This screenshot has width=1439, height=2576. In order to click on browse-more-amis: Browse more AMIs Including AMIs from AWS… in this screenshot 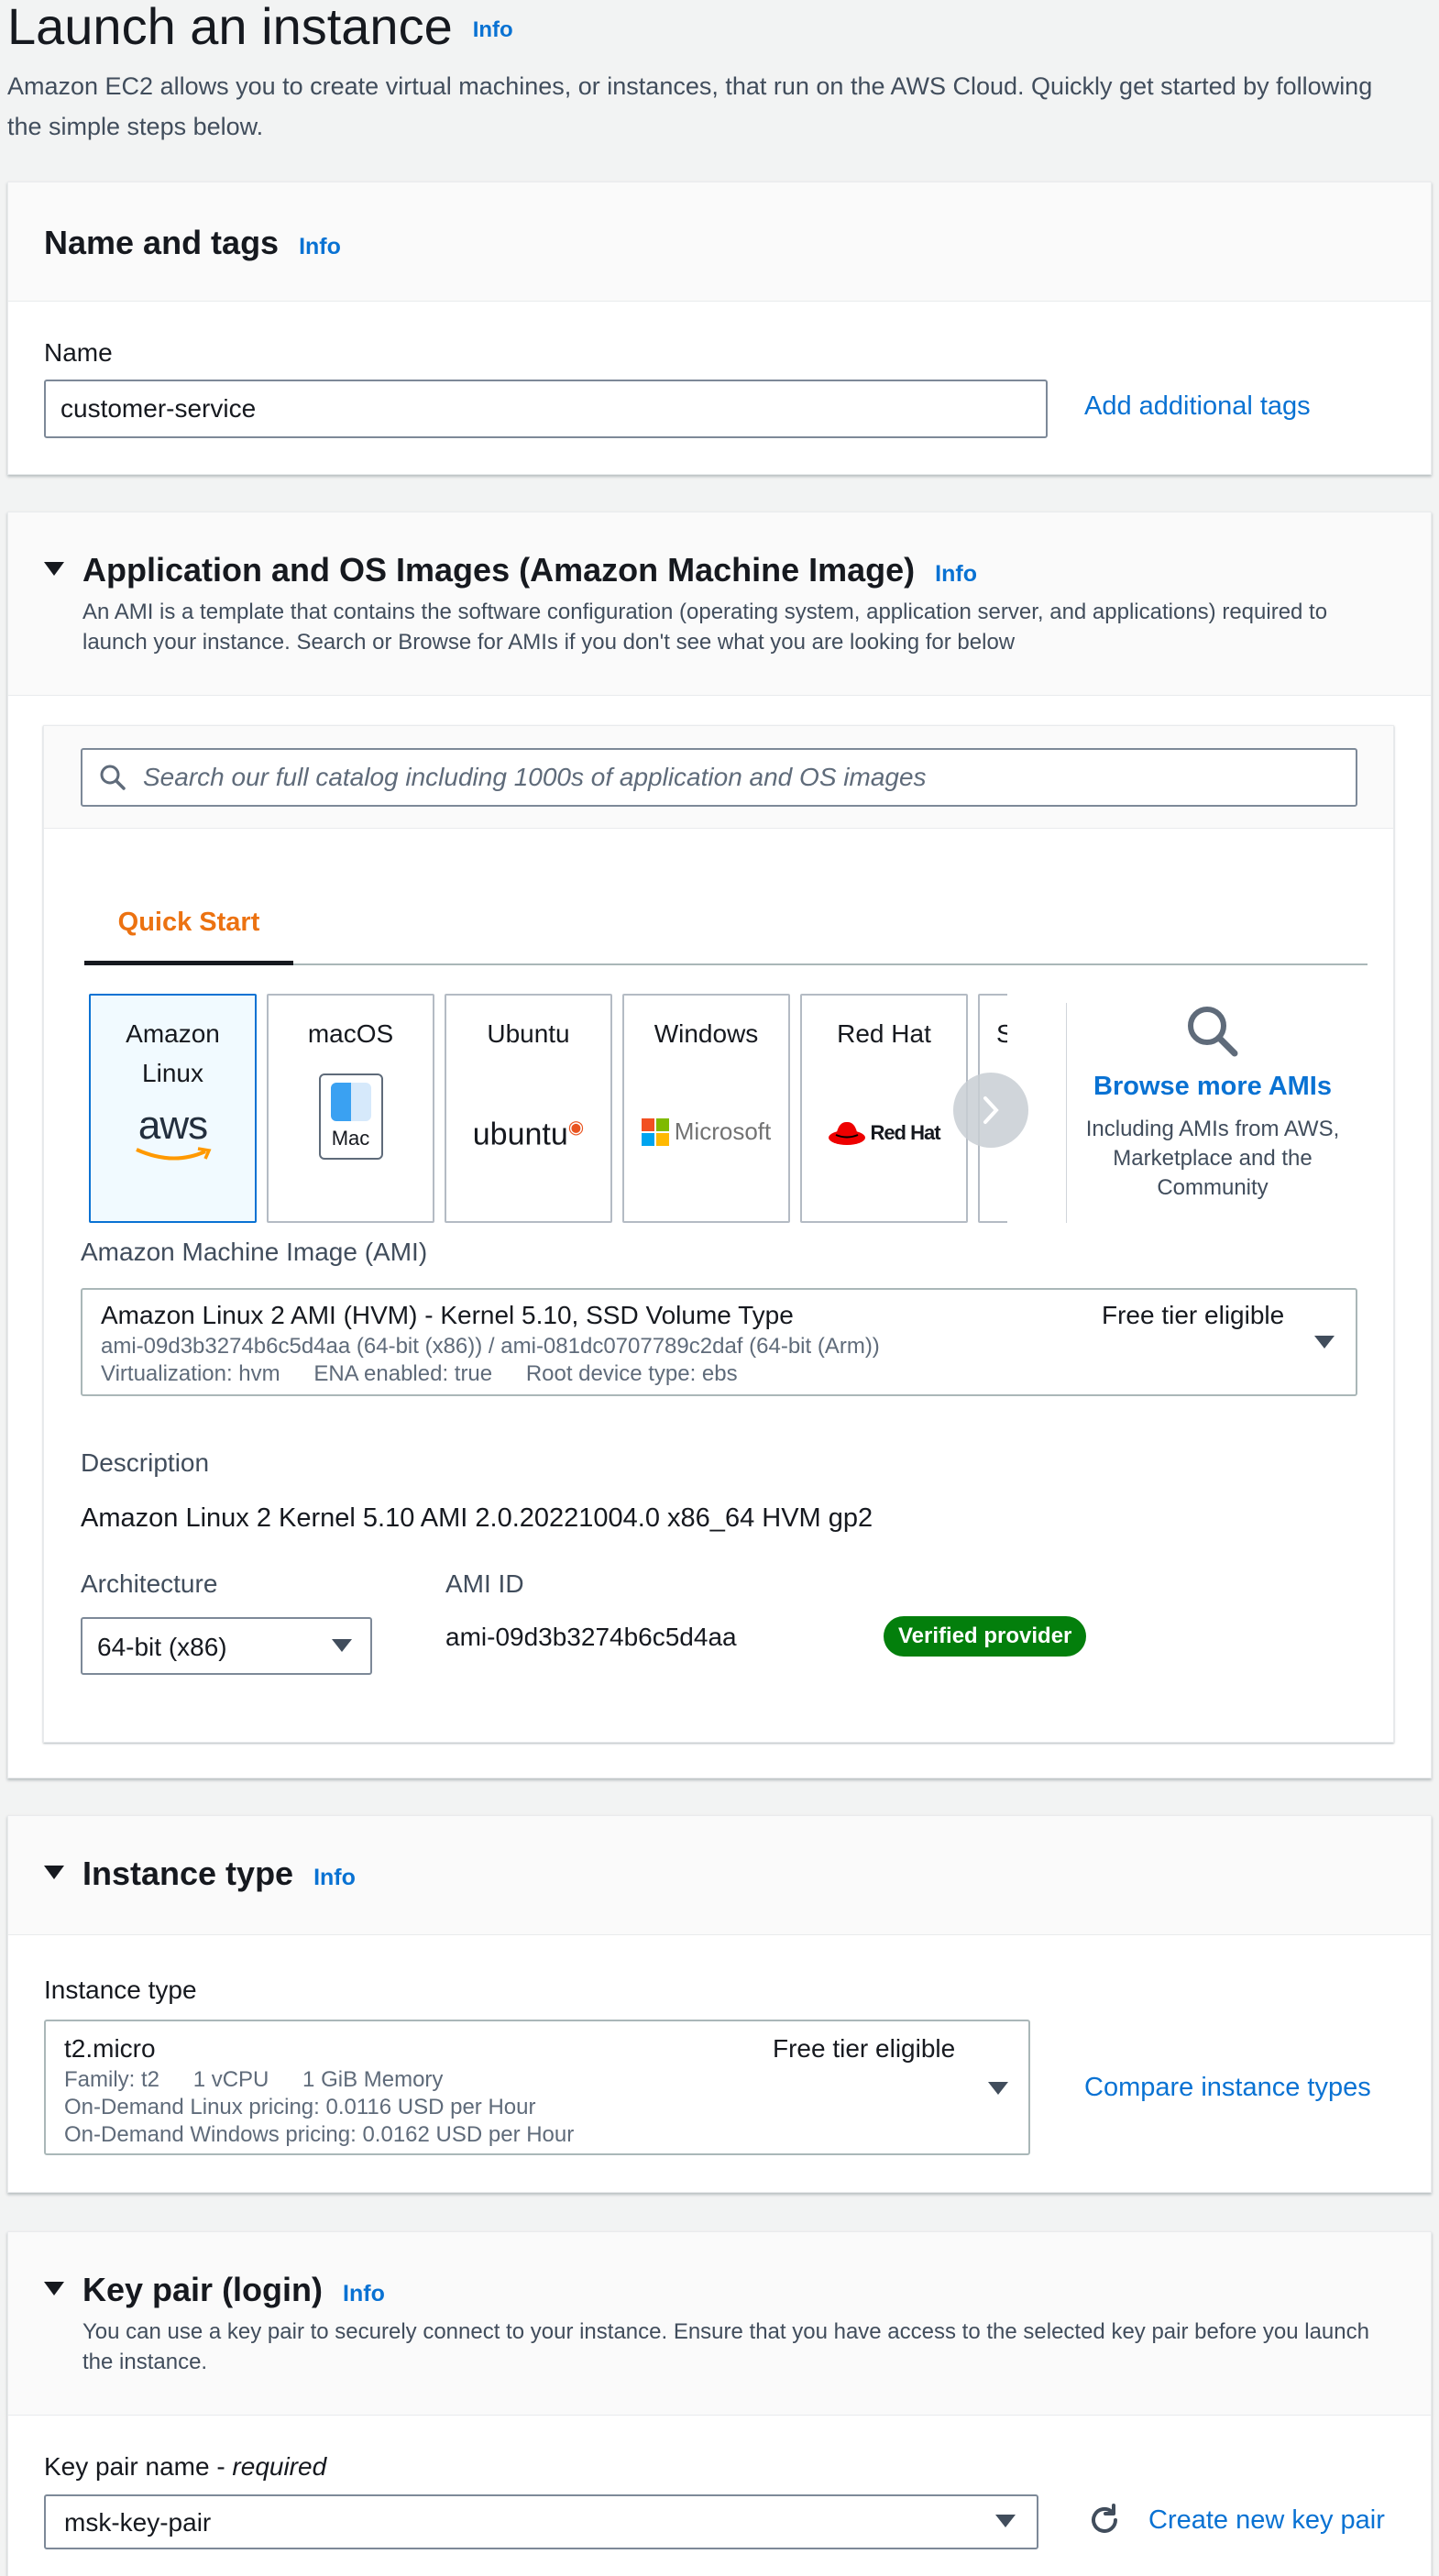, I will do `click(1213, 1103)`.